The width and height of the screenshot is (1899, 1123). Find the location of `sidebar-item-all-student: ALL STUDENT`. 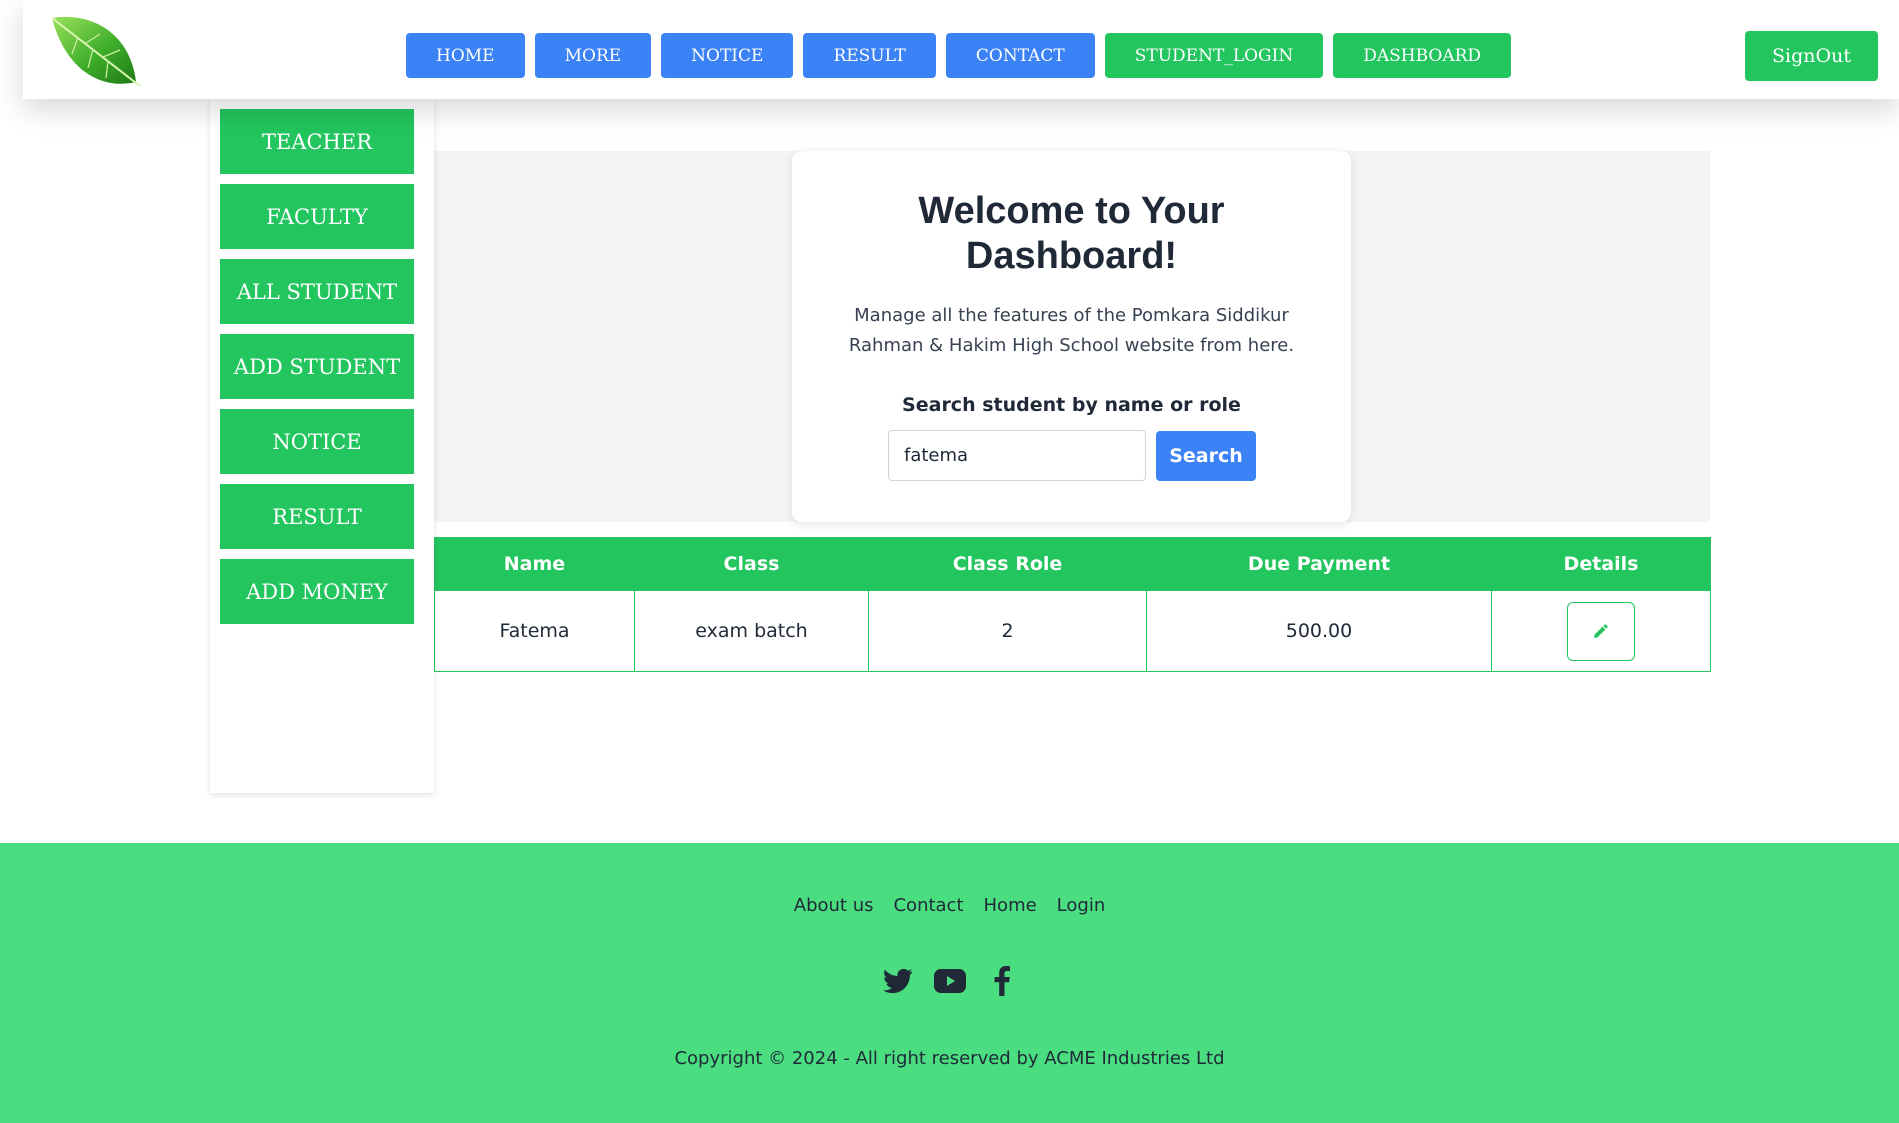

sidebar-item-all-student: ALL STUDENT is located at coordinates (317, 291).